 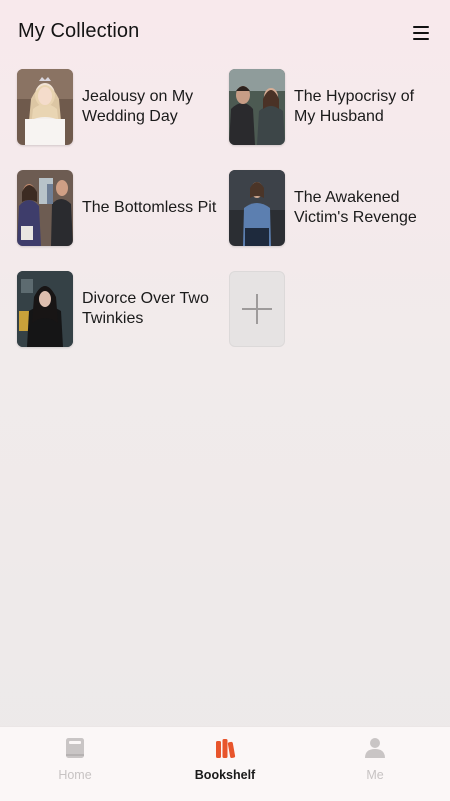 What do you see at coordinates (225, 775) in the screenshot?
I see `tab-label: Bookshelf` at bounding box center [225, 775].